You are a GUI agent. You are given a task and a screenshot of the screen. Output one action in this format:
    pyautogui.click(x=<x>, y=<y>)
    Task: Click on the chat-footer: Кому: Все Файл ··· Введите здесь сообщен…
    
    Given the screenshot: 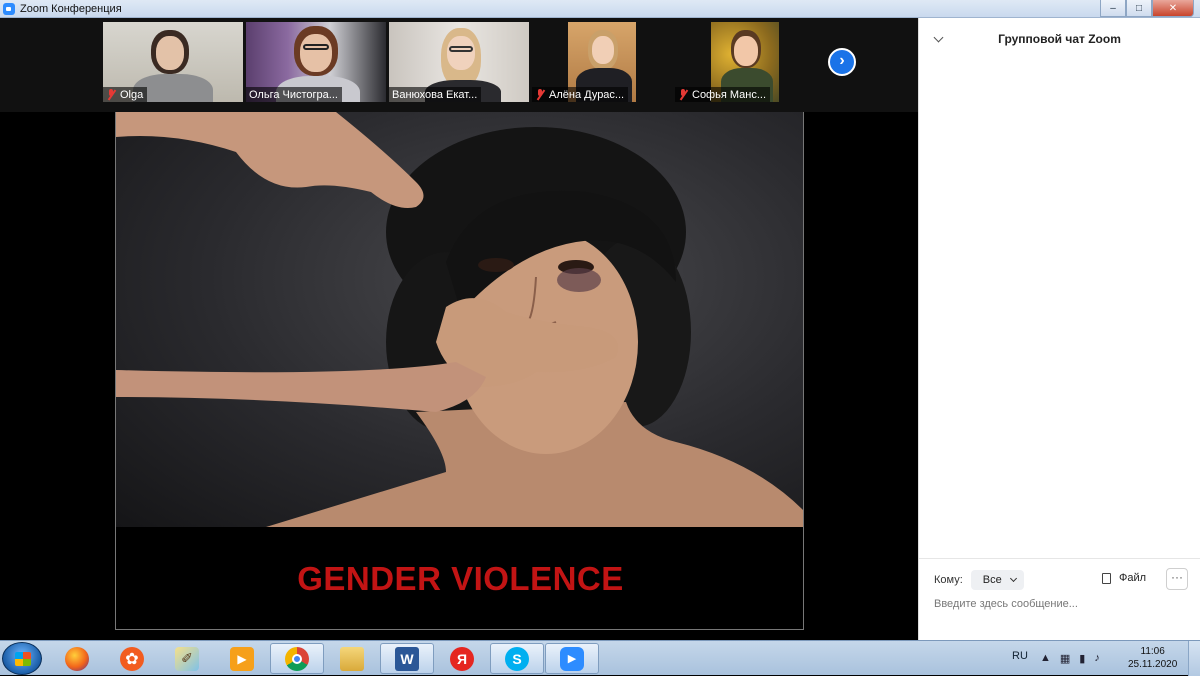 What is the action you would take?
    pyautogui.click(x=1059, y=599)
    